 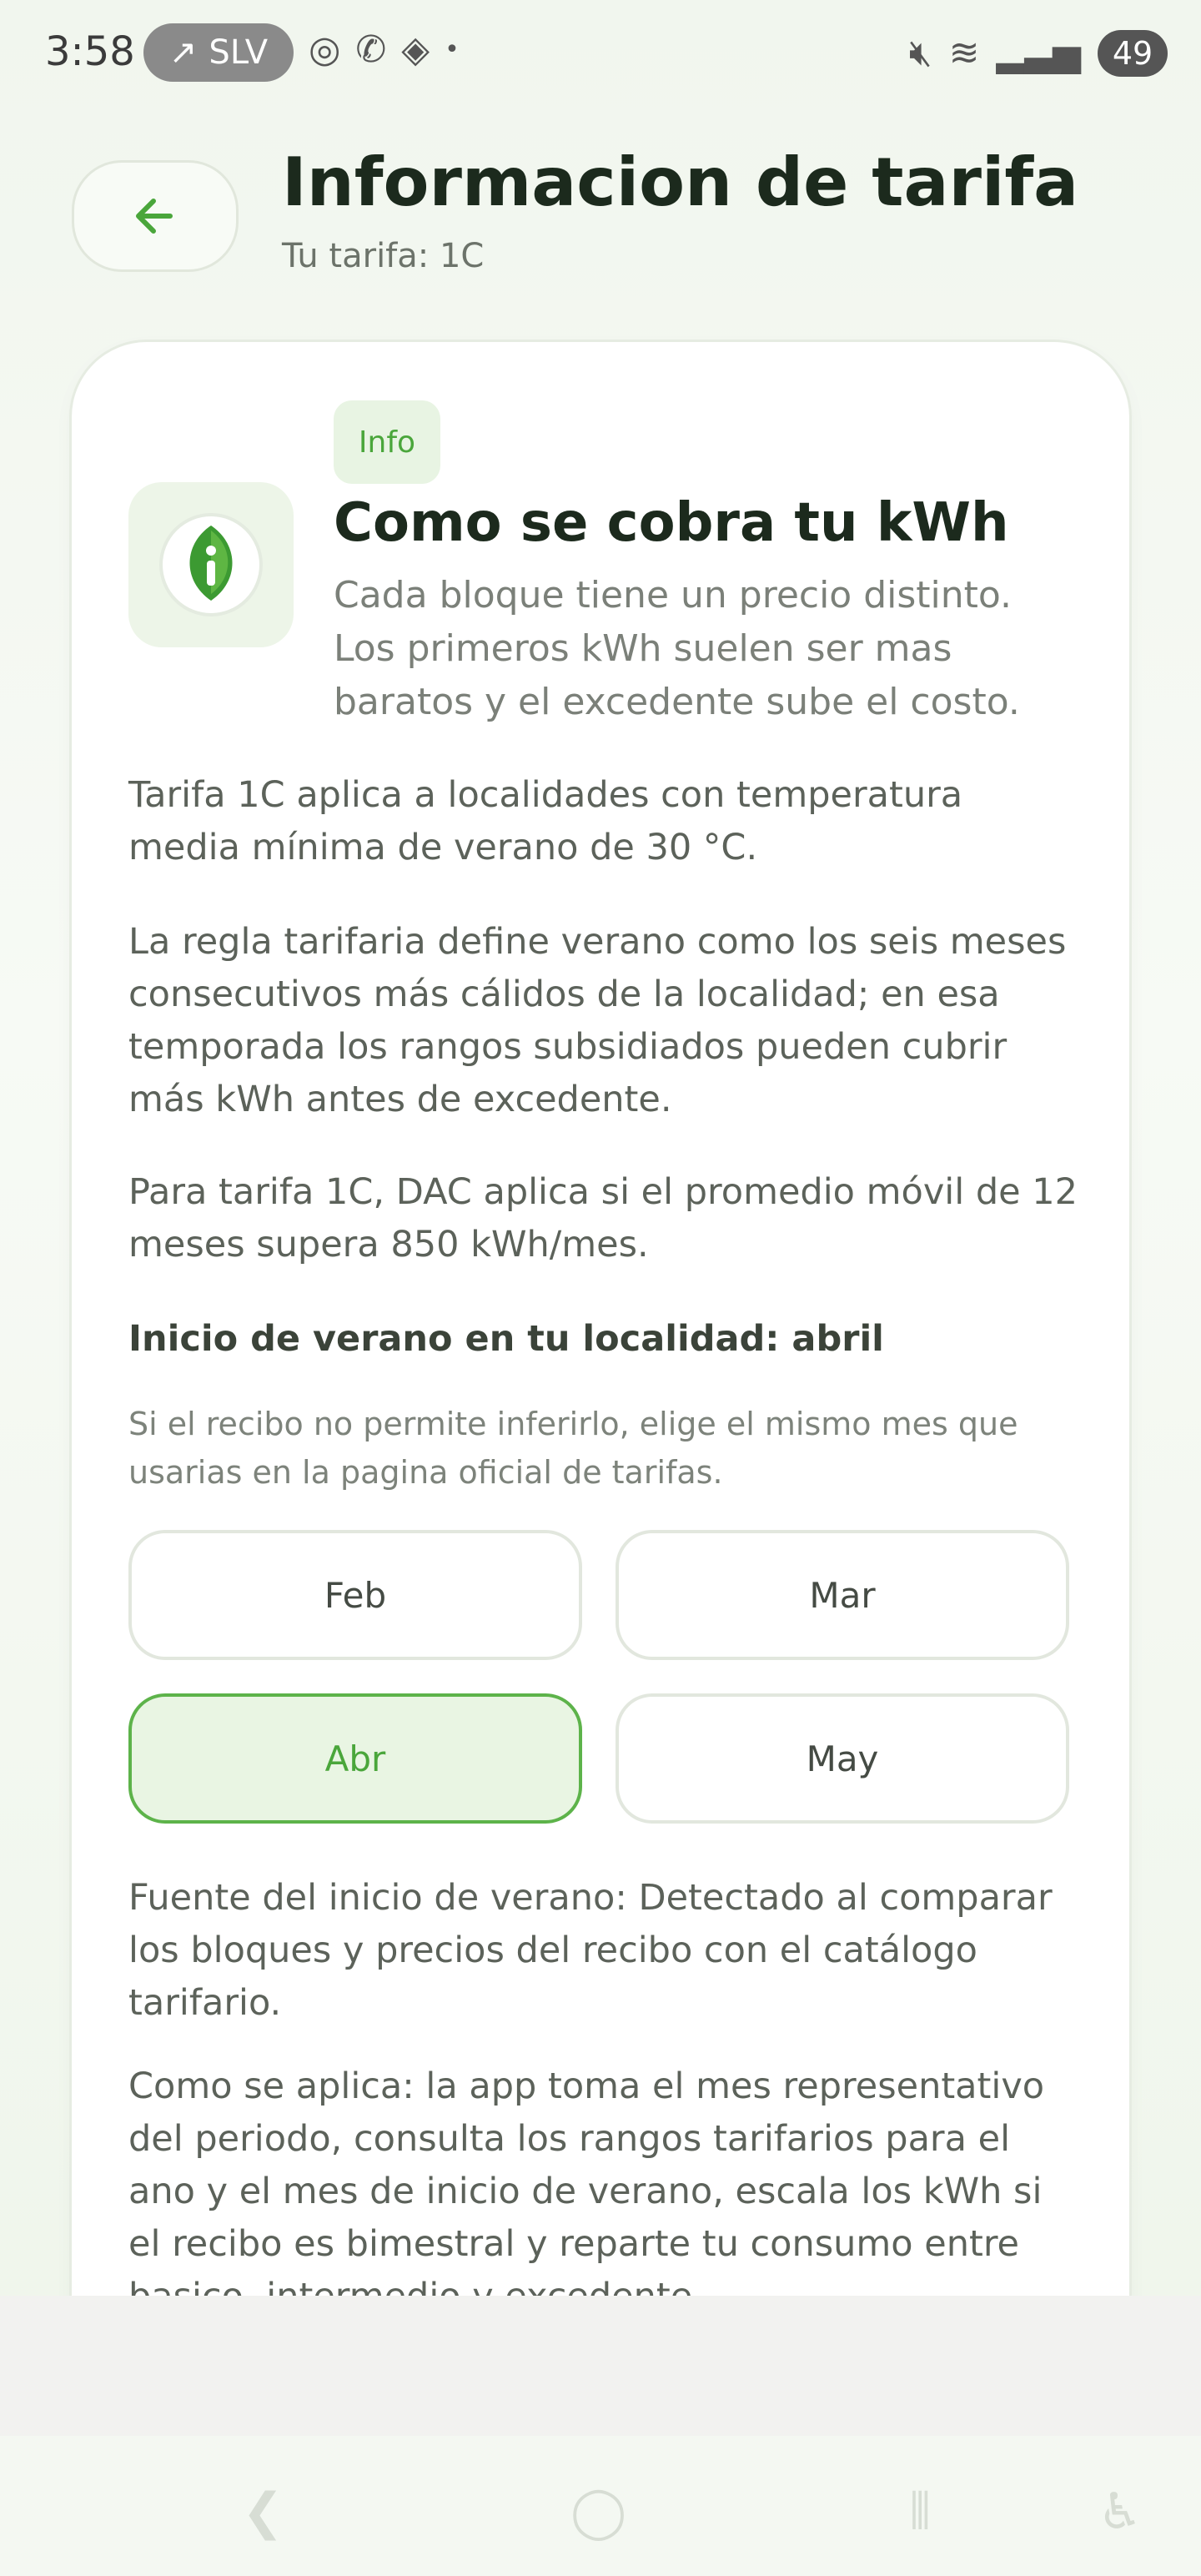 What do you see at coordinates (183, 52) in the screenshot?
I see `trend-icon: ↗` at bounding box center [183, 52].